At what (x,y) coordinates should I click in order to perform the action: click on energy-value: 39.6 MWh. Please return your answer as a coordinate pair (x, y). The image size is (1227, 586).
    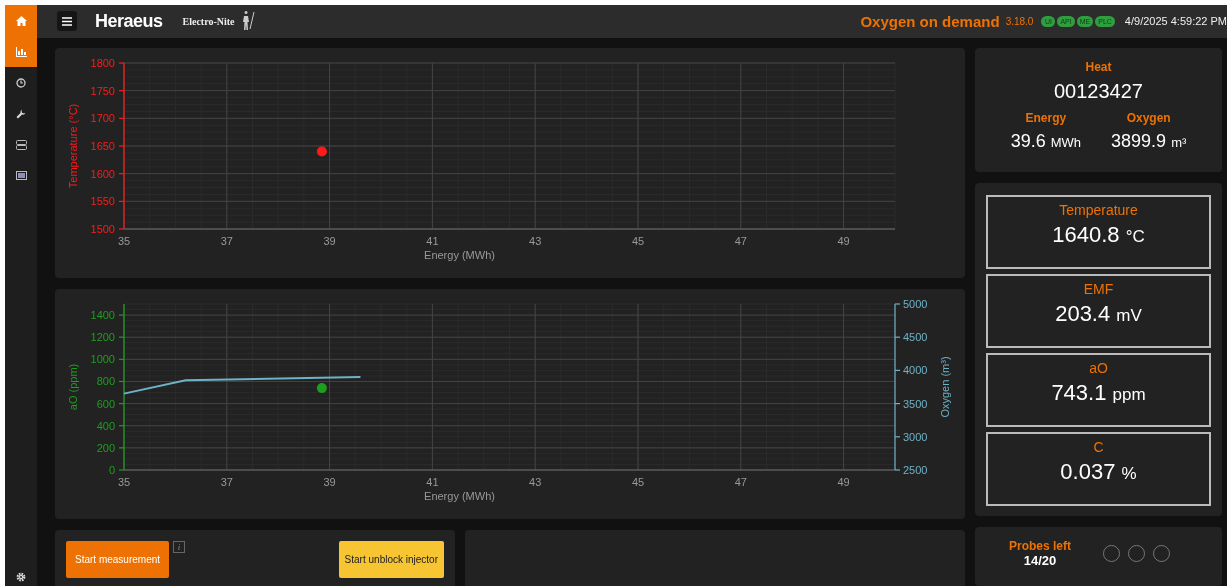
    Looking at the image, I should click on (1046, 141).